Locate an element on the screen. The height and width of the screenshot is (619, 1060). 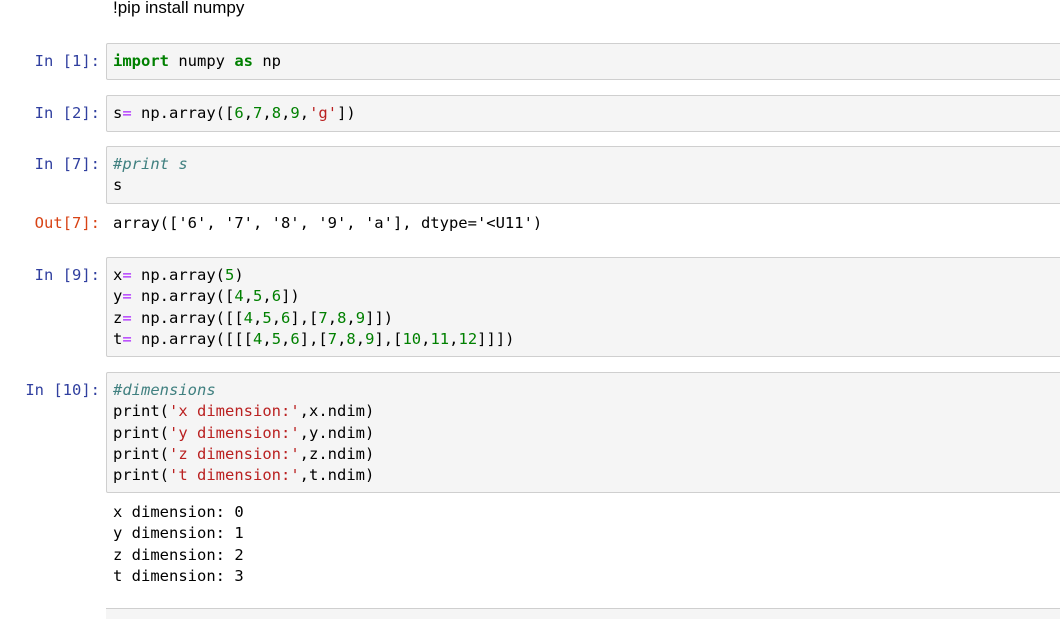
cell-2-prompt: In [2]: is located at coordinates (67, 113).